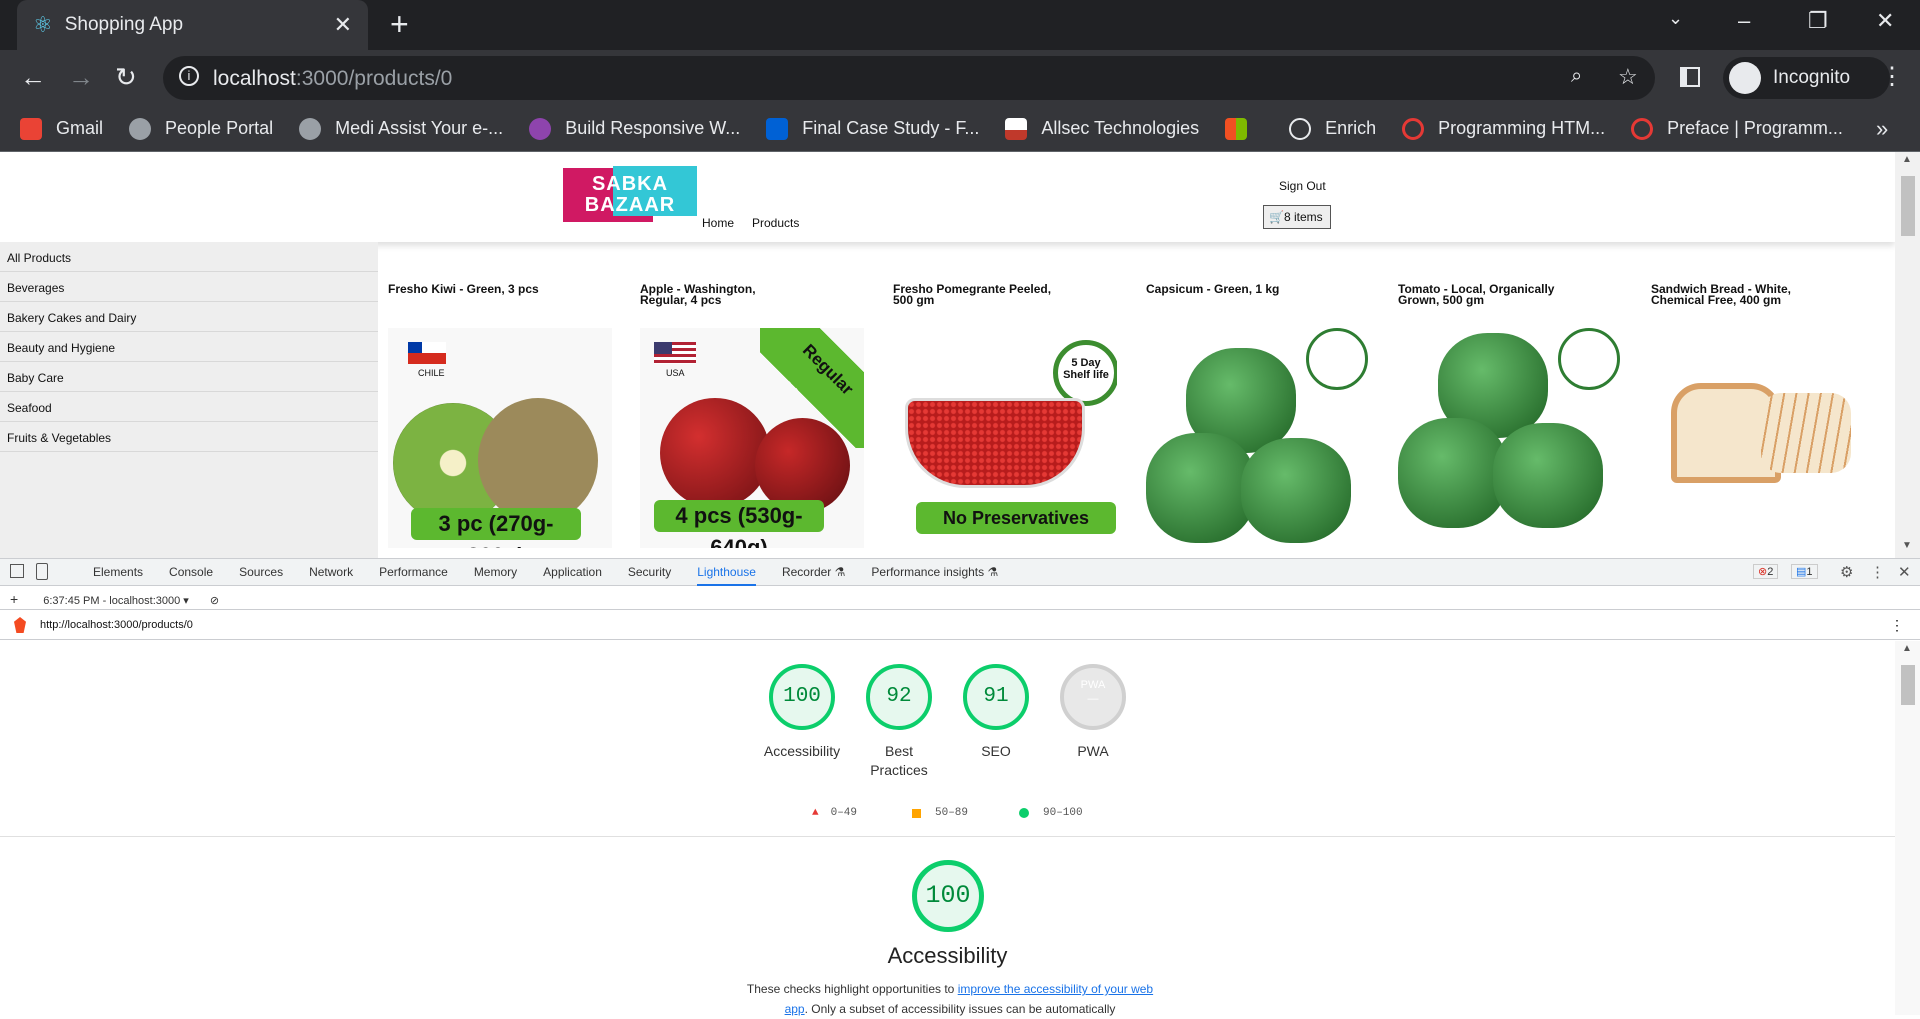 The image size is (1920, 1019). What do you see at coordinates (191, 572) in the screenshot?
I see `devtools-tab-console: Console` at bounding box center [191, 572].